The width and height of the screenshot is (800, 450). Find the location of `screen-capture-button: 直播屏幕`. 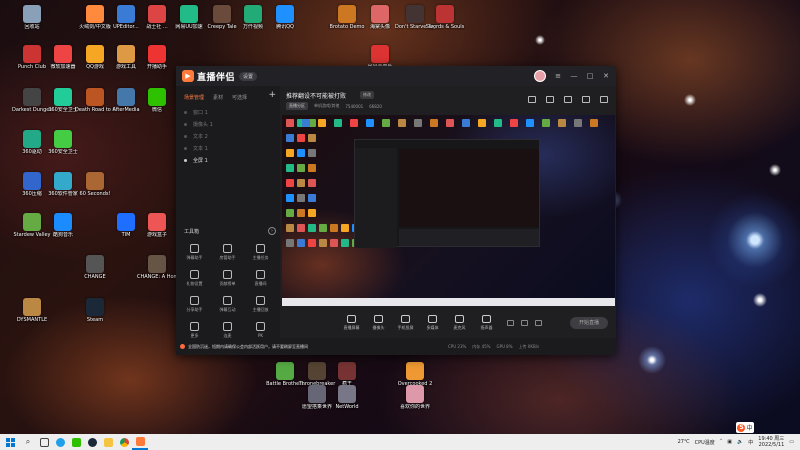

screen-capture-button: 直播屏幕 is located at coordinates (351, 323).